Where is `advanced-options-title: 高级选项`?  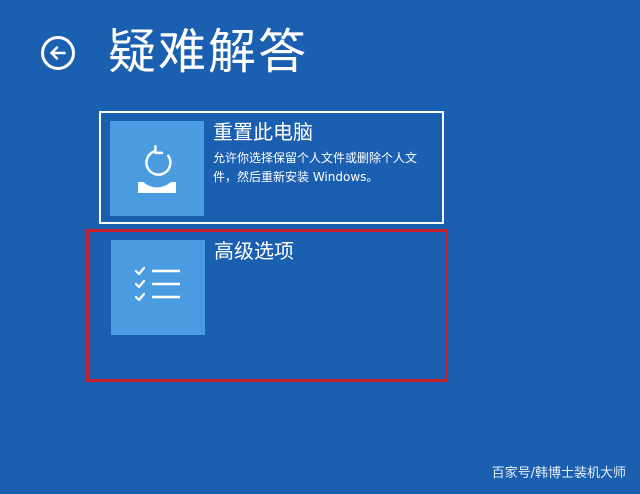 advanced-options-title: 高级选项 is located at coordinates (254, 251).